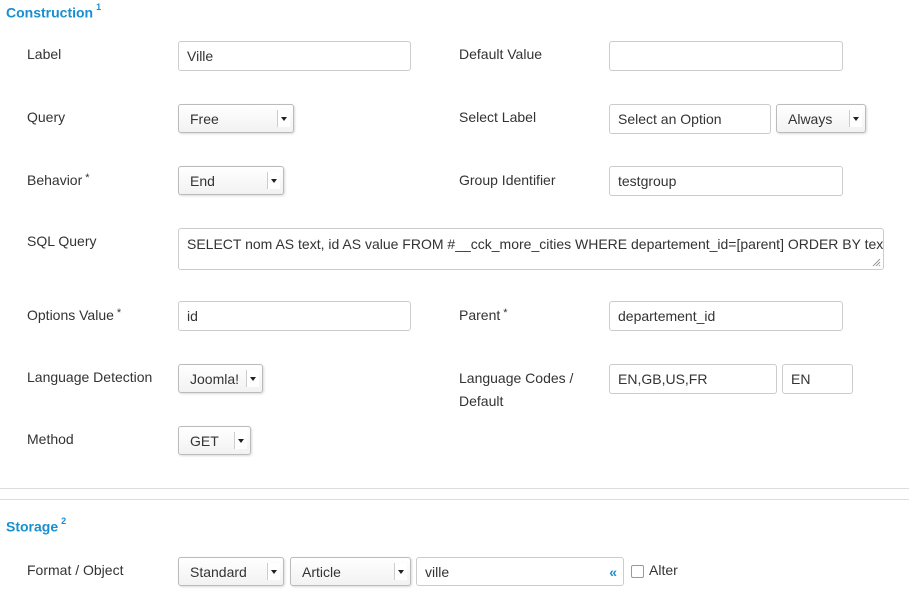 This screenshot has width=909, height=600. I want to click on sql-query-label: SQL Query, so click(62, 241).